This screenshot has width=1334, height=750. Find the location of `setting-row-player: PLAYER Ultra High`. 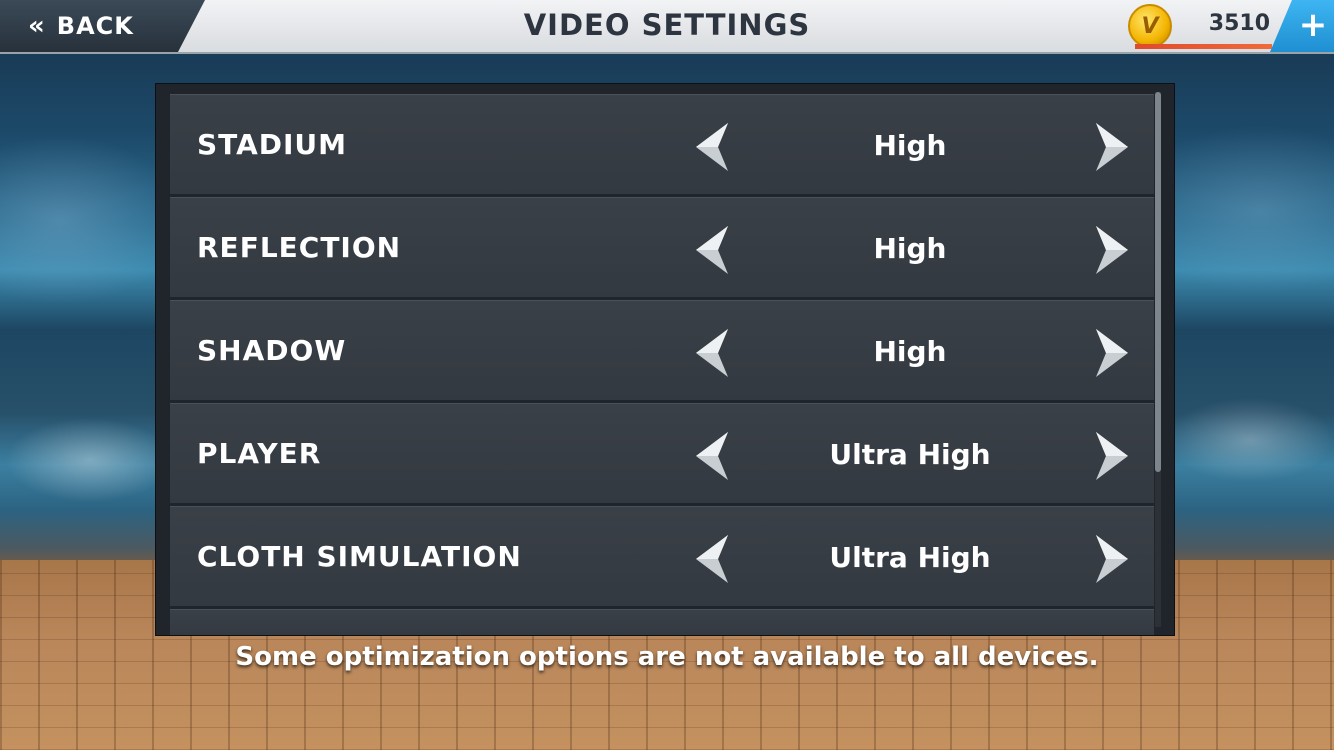

setting-row-player: PLAYER Ultra High is located at coordinates (662, 453).